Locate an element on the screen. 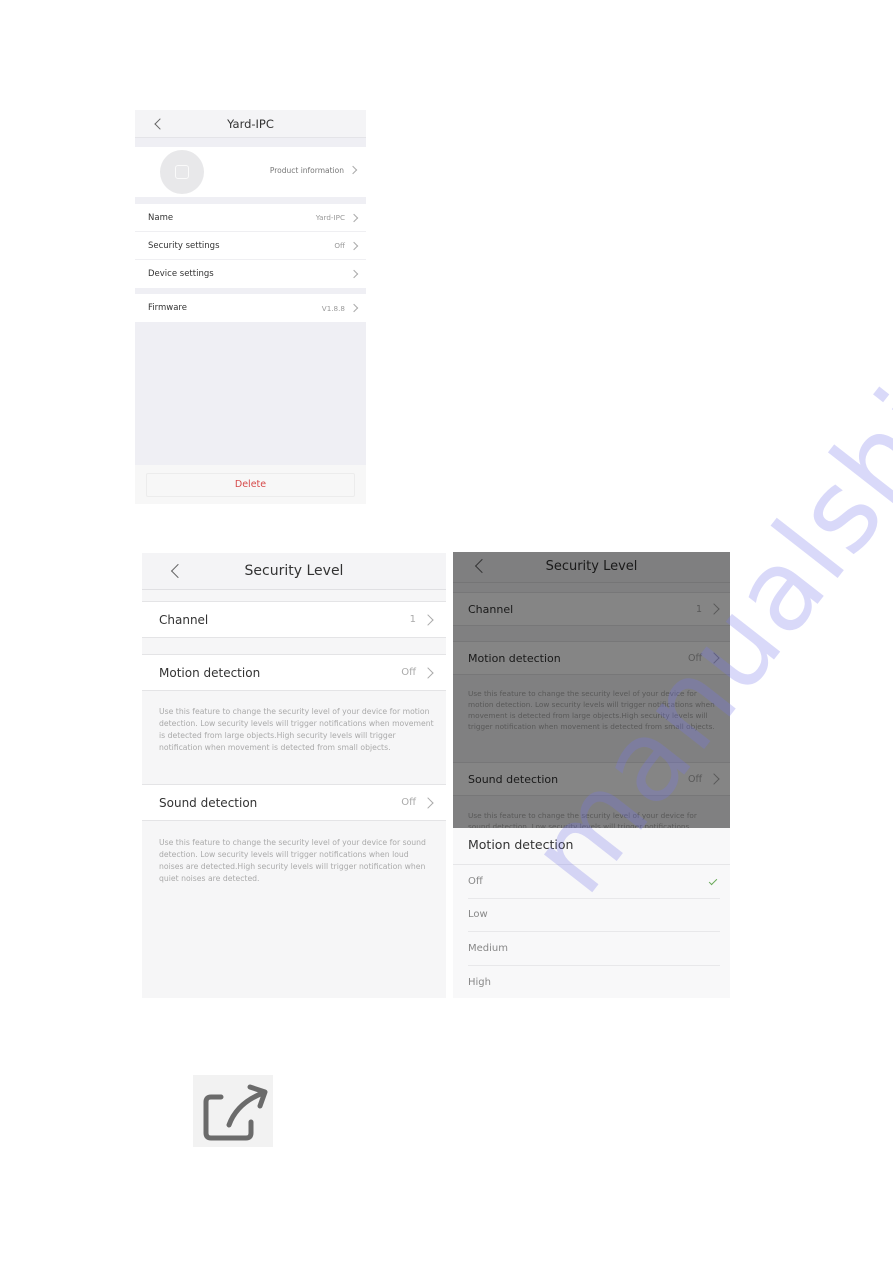  device-placeholder-icon is located at coordinates (182, 172).